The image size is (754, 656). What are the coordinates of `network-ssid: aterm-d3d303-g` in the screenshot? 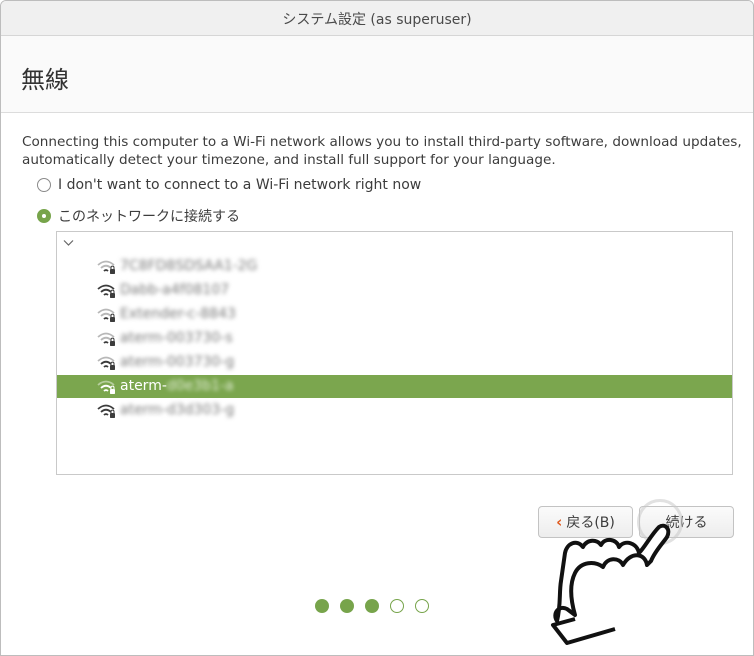 It's located at (177, 410).